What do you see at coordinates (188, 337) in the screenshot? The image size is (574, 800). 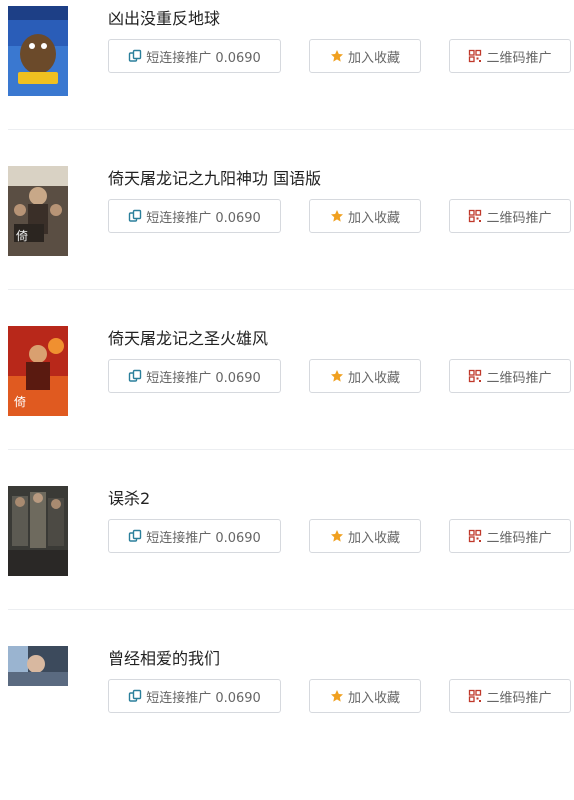 I see `item-title: 倚天屠龙记之圣火雄风` at bounding box center [188, 337].